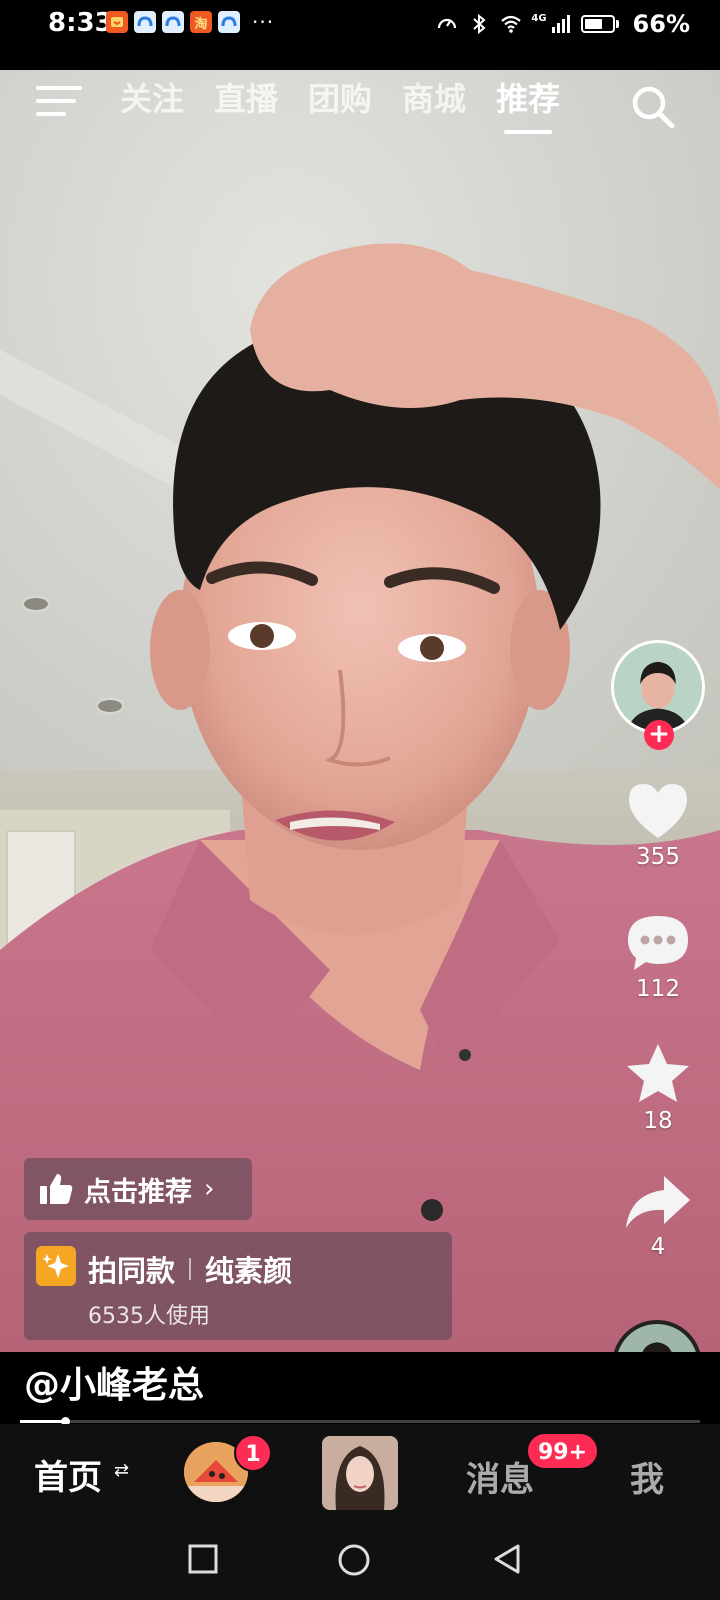 This screenshot has height=1600, width=720. I want to click on sparkle-icon, so click(56, 1266).